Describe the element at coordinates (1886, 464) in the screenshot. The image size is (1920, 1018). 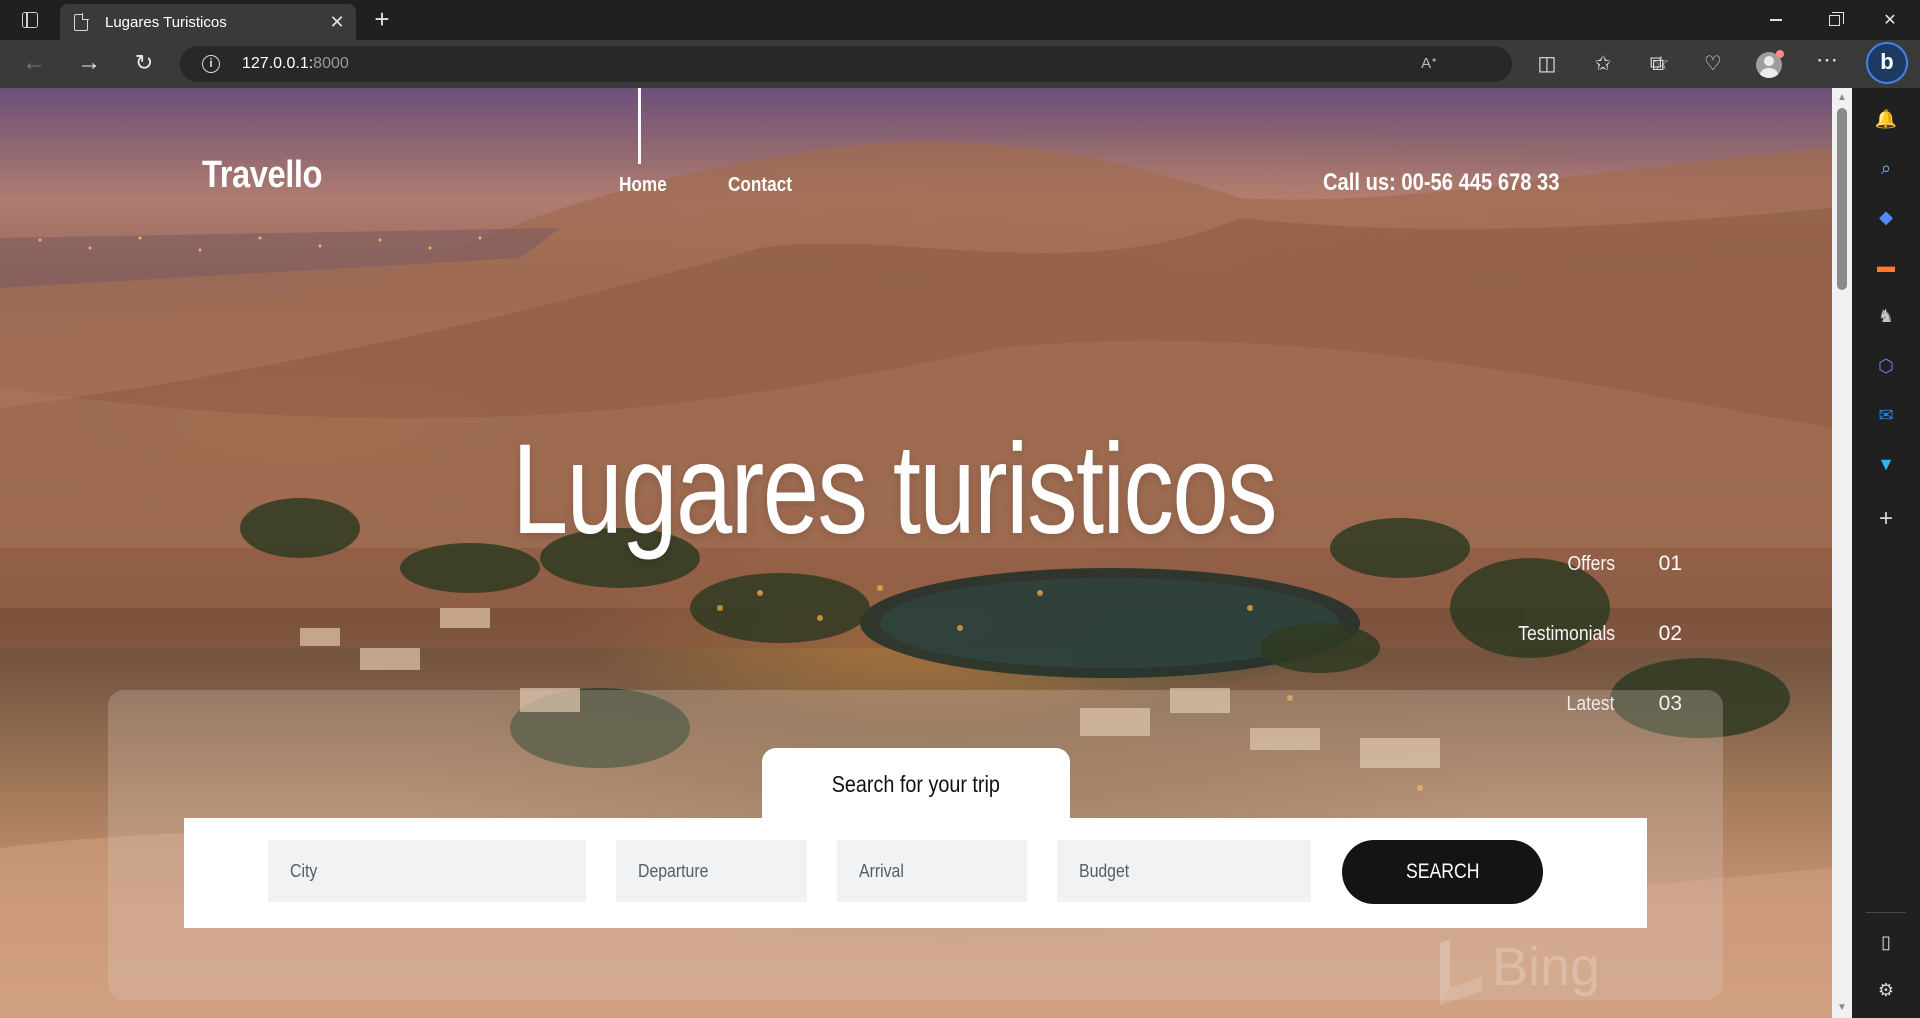
I see `drop-icon: ▼` at that location.